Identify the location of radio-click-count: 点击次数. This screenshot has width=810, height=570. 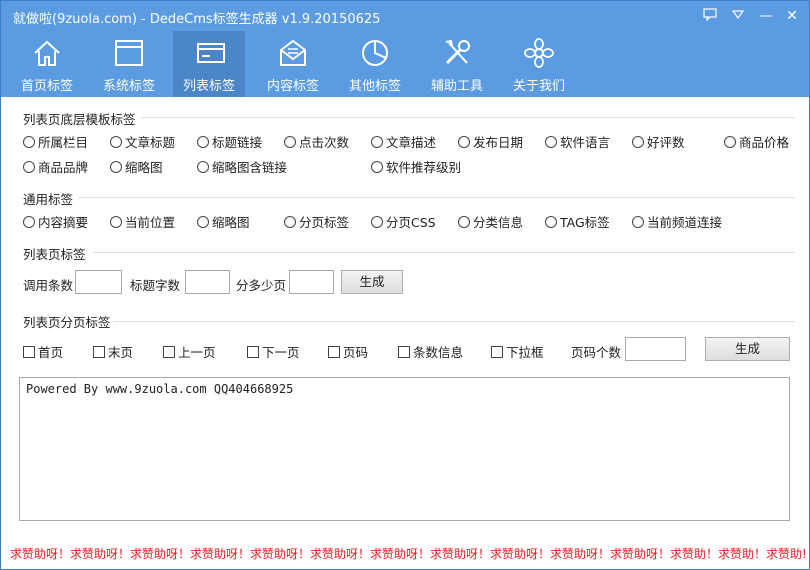
(316, 141).